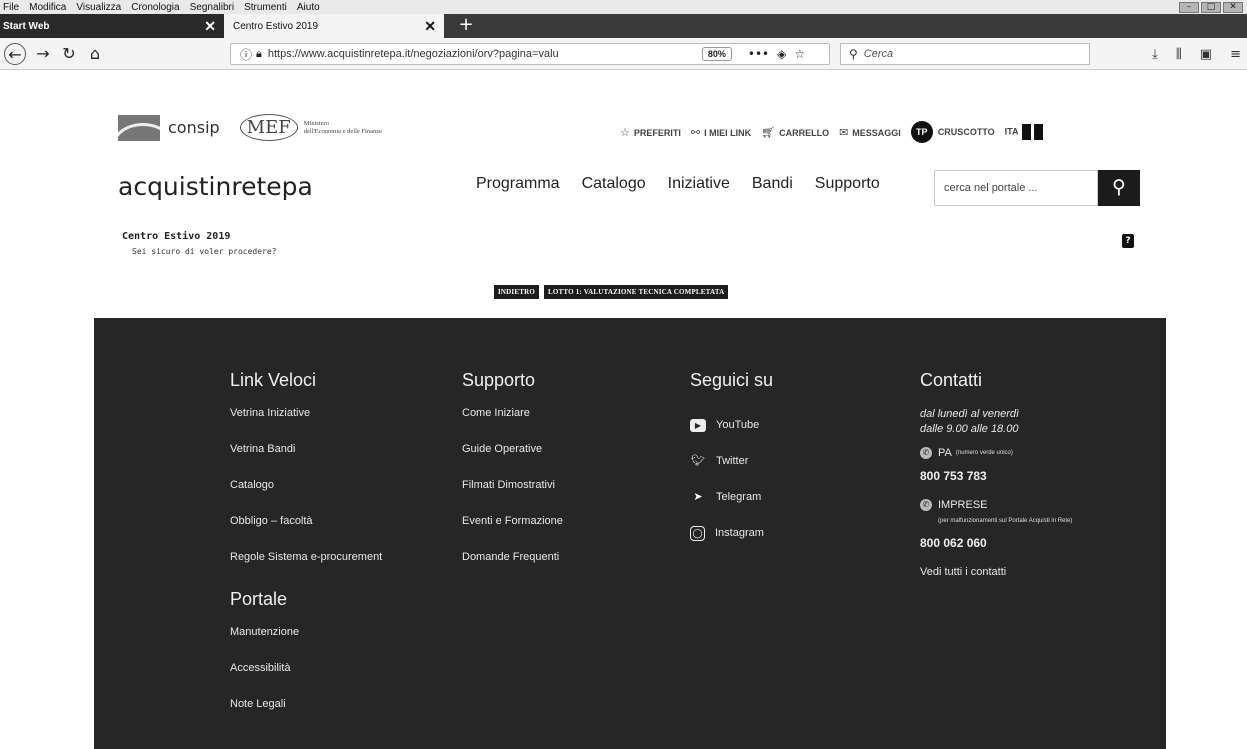  Describe the element at coordinates (204, 251) in the screenshot. I see `confirmation-question: Sei sicuro di voler procedere?` at that location.